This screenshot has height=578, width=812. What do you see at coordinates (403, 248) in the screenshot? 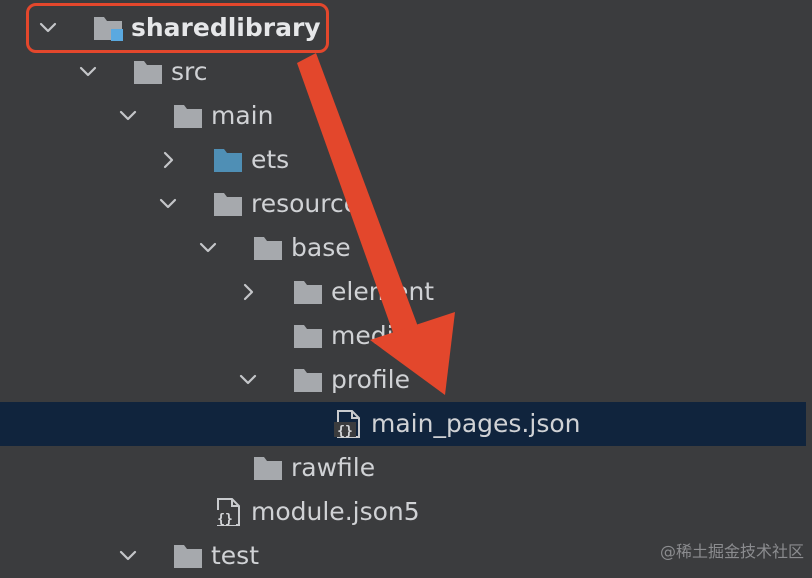
I see `tree-row-base: base` at bounding box center [403, 248].